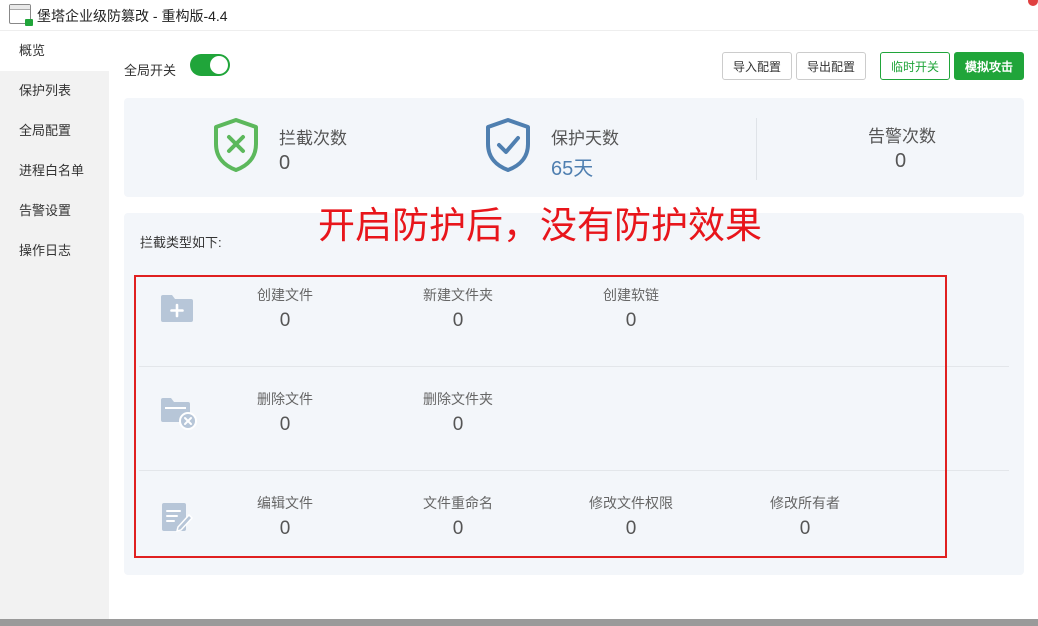  I want to click on sidebar-item-process-whitelist: 进程白名单, so click(54, 171).